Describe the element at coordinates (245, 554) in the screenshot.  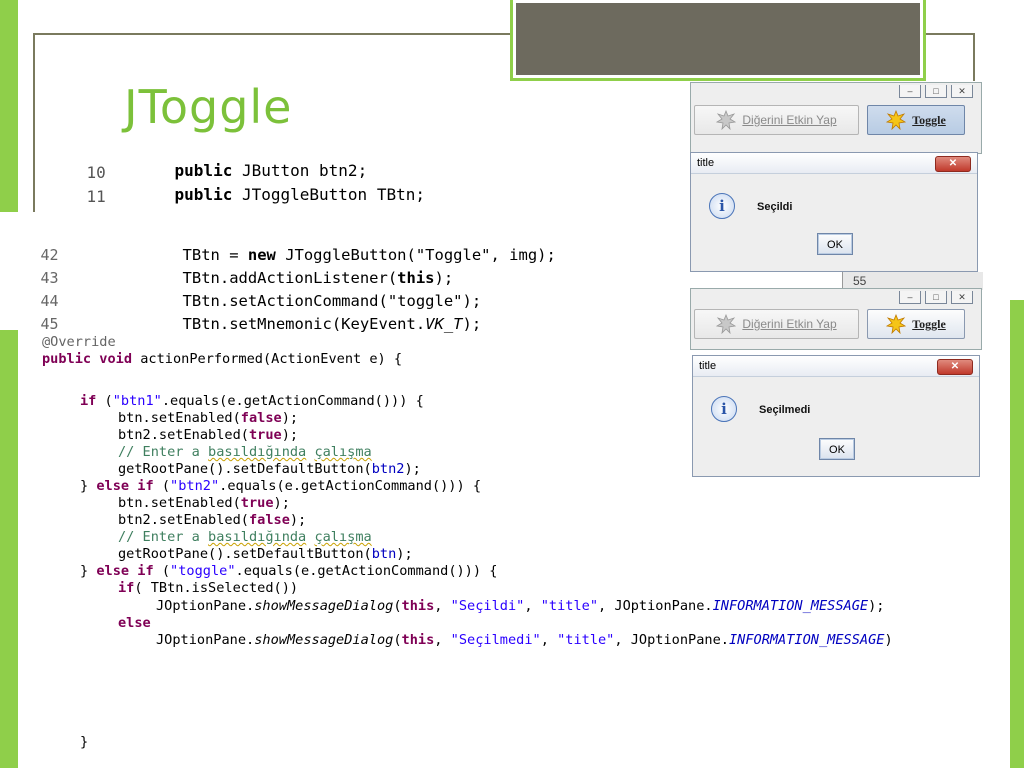
I see `code-text: getRootPane().setDefaultButton(` at that location.